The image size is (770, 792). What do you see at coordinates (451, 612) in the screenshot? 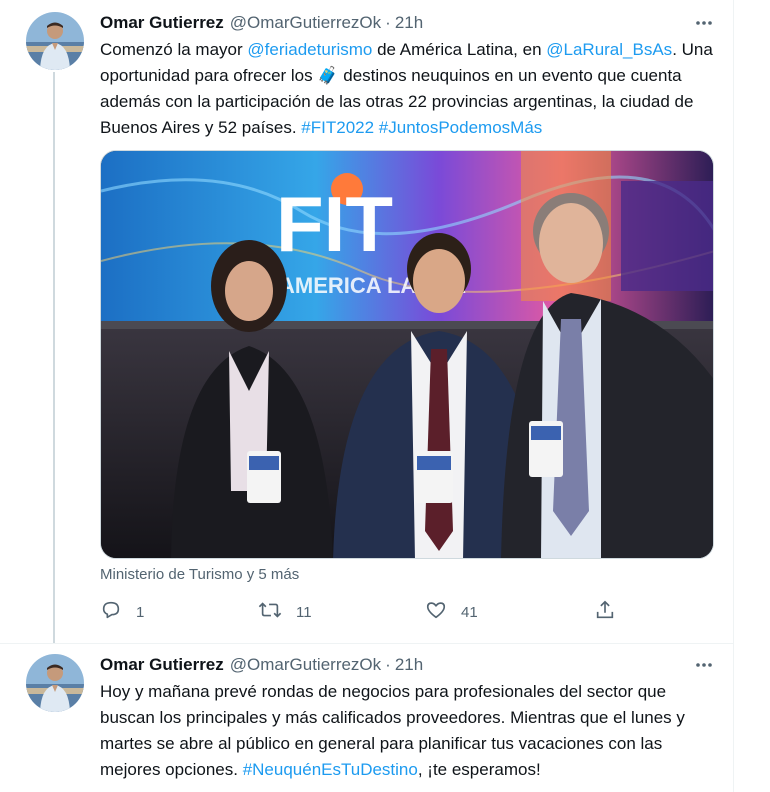
I see `like-button: 41` at bounding box center [451, 612].